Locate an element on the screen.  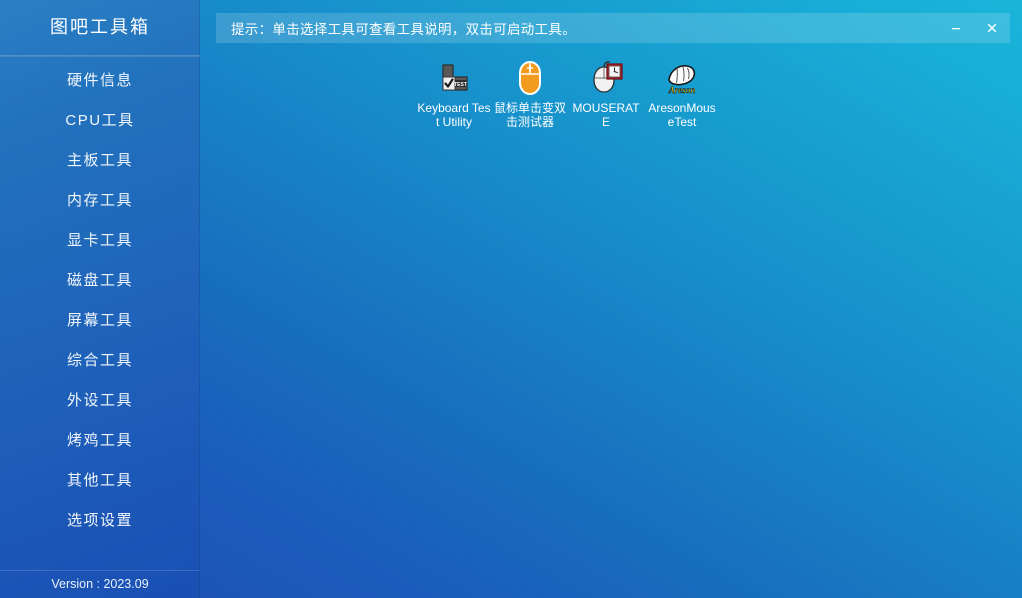
tool-item-keyboard-test-utility: TEST Keyboard Test Utility is located at coordinates (454, 92).